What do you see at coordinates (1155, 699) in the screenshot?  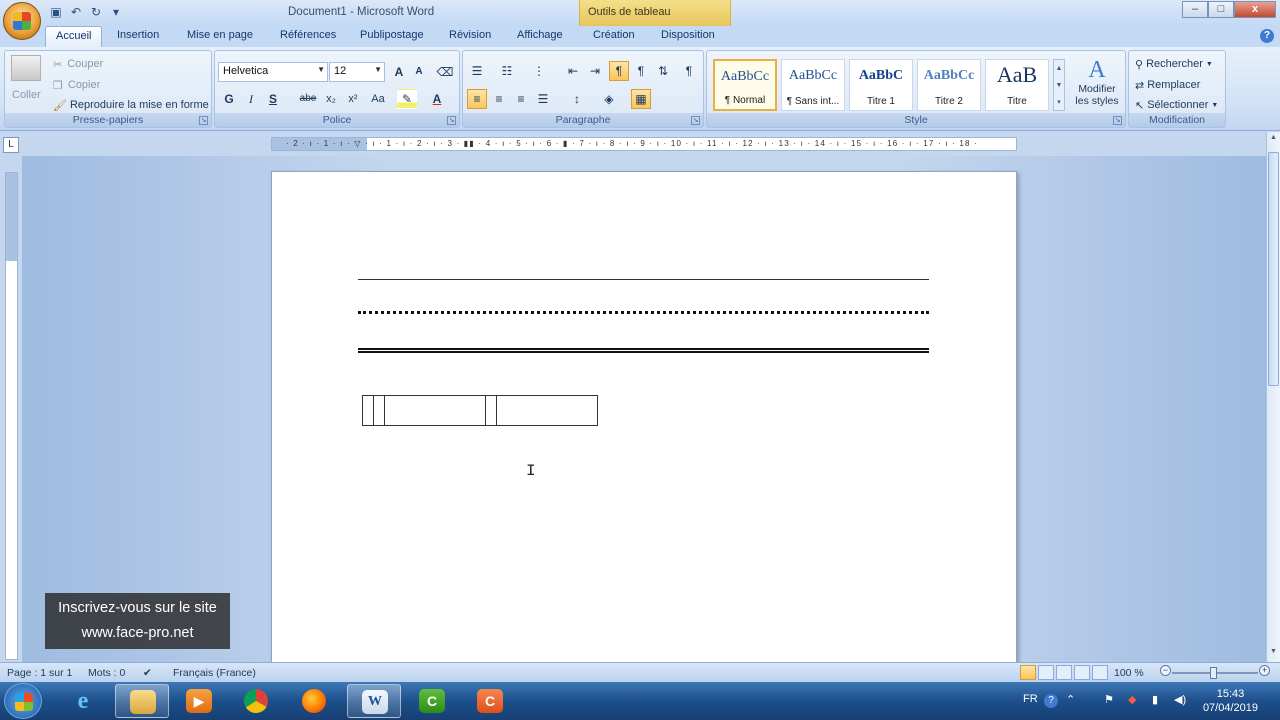 I see `network-icon: ▮` at bounding box center [1155, 699].